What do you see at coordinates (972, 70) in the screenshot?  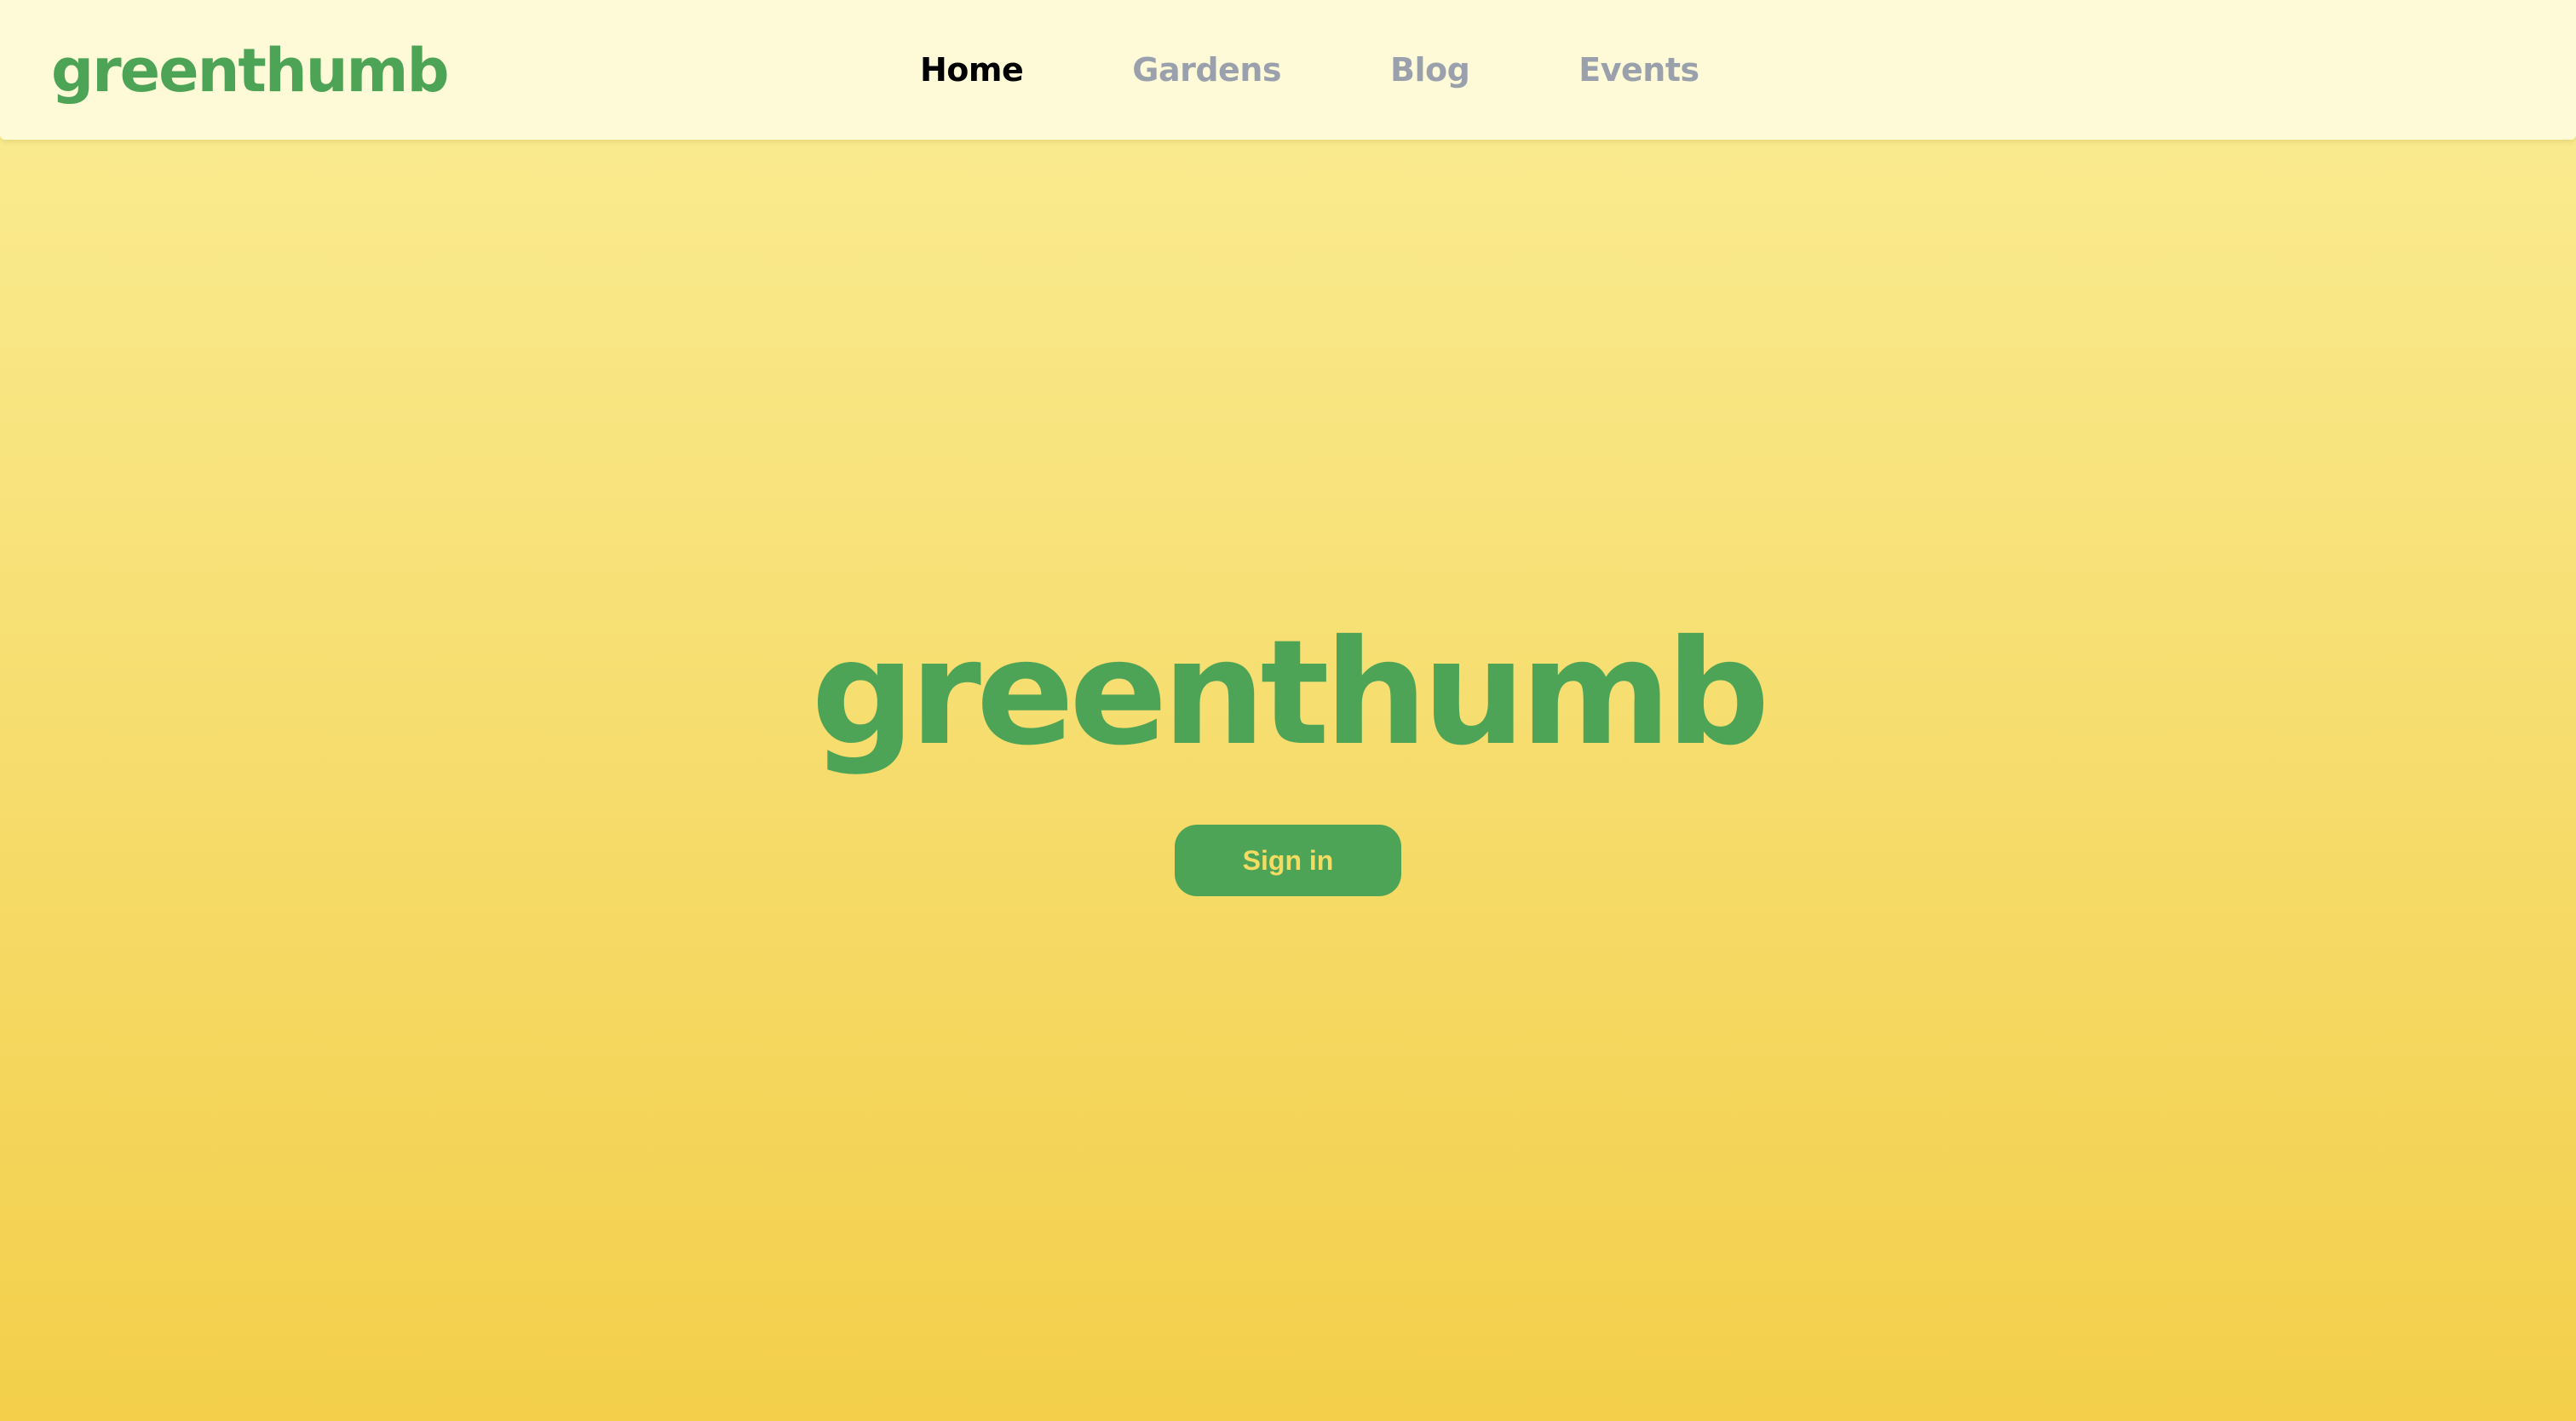 I see `nav-item-home: Home` at bounding box center [972, 70].